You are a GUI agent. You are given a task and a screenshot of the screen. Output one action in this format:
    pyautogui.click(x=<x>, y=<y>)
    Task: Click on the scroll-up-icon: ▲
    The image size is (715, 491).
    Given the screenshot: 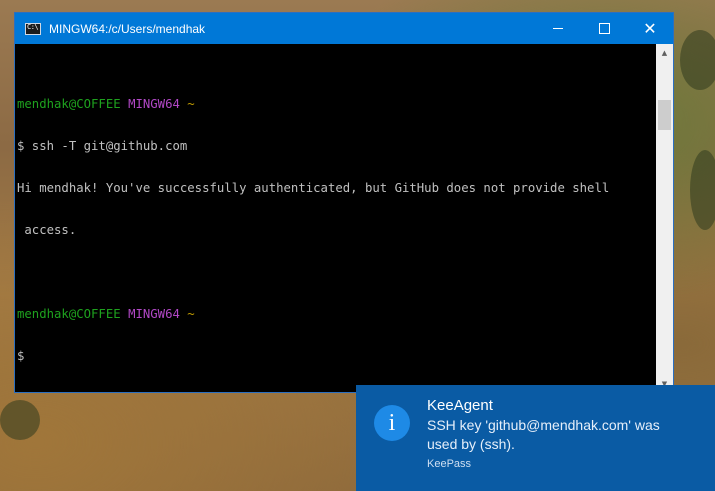 What is the action you would take?
    pyautogui.click(x=664, y=52)
    